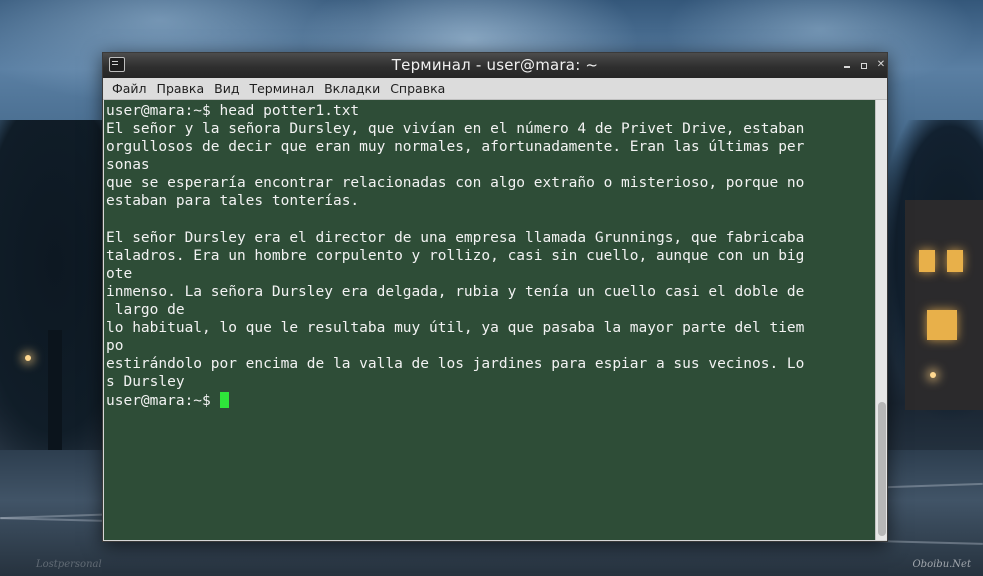 The height and width of the screenshot is (576, 983). Describe the element at coordinates (226, 89) in the screenshot. I see `menu-view: Вид` at that location.